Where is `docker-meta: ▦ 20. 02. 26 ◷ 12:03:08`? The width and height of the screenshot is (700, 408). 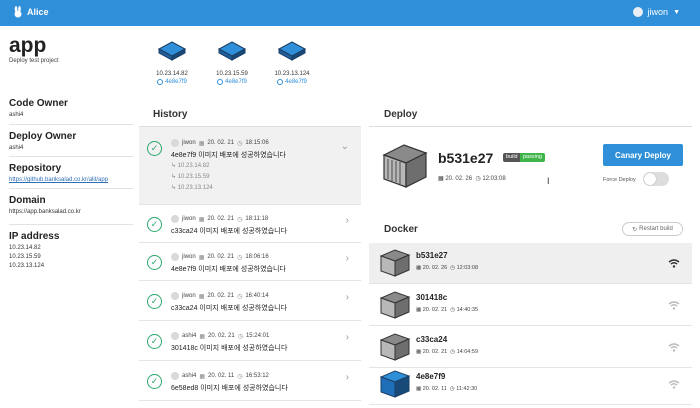 docker-meta: ▦ 20. 02. 26 ◷ 12:03:08 is located at coordinates (447, 268).